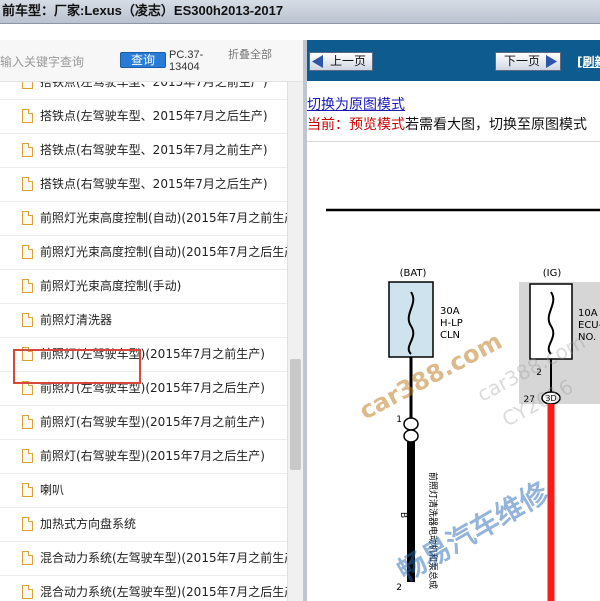  Describe the element at coordinates (163, 592) in the screenshot. I see `tree-item-label: 混合动力系统(左驾驶车型)(2015年7月之后生产)` at that location.